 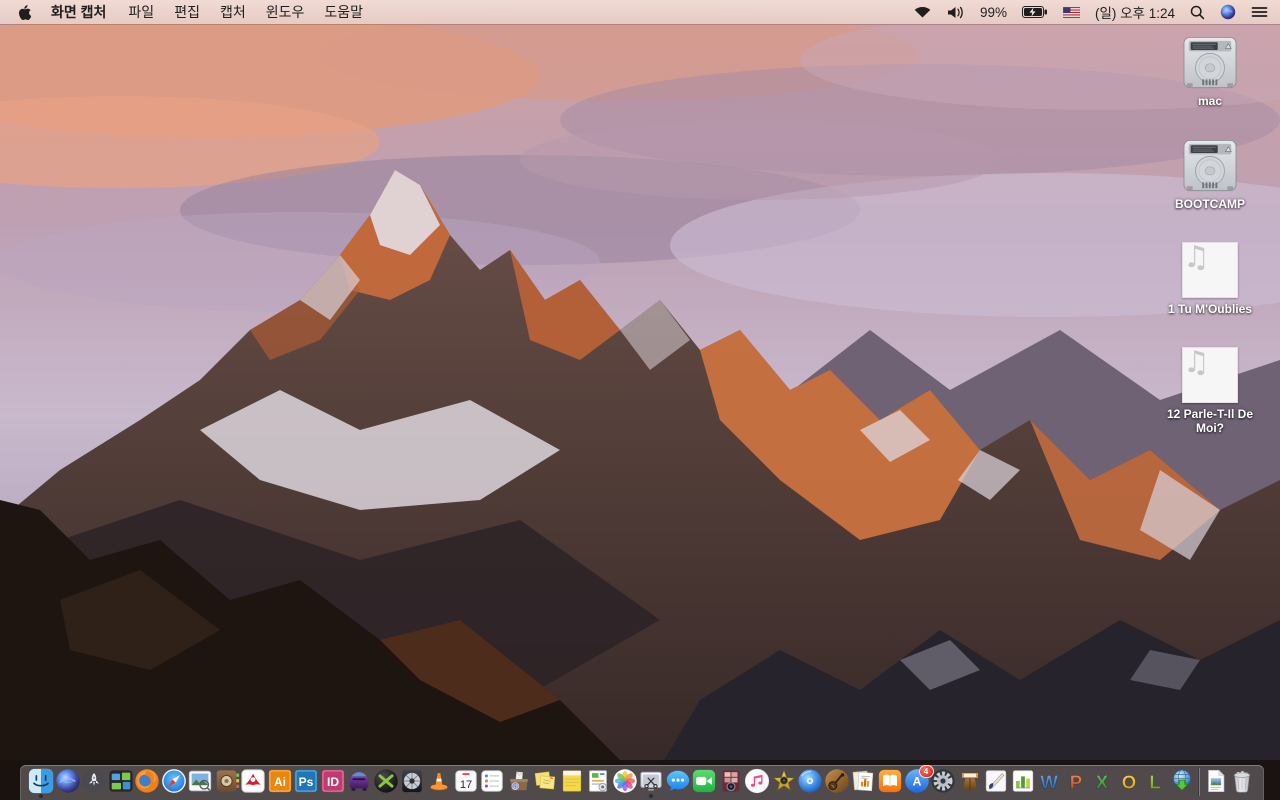 What do you see at coordinates (1135, 12) in the screenshot?
I see `status-clock: (일) 오후 1:24` at bounding box center [1135, 12].